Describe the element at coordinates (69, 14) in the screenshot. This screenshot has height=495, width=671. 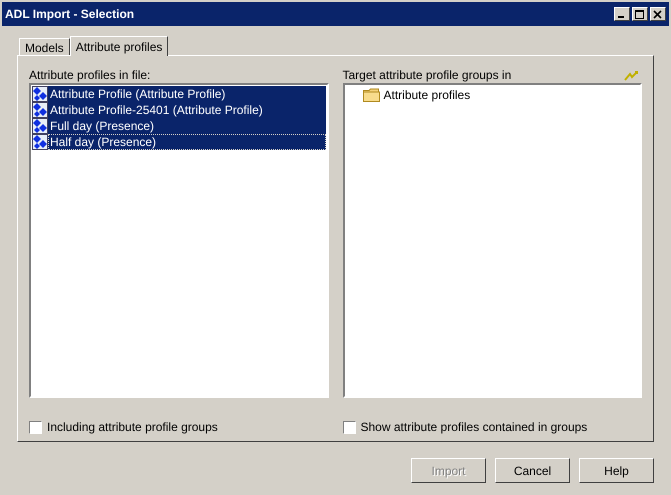
I see `window-title: ADL Import - Selection` at that location.